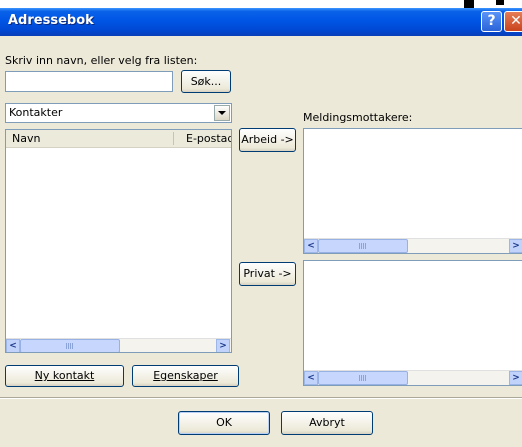 Image resolution: width=522 pixels, height=447 pixels. I want to click on new-contact-label: Ny kontakt, so click(64, 375).